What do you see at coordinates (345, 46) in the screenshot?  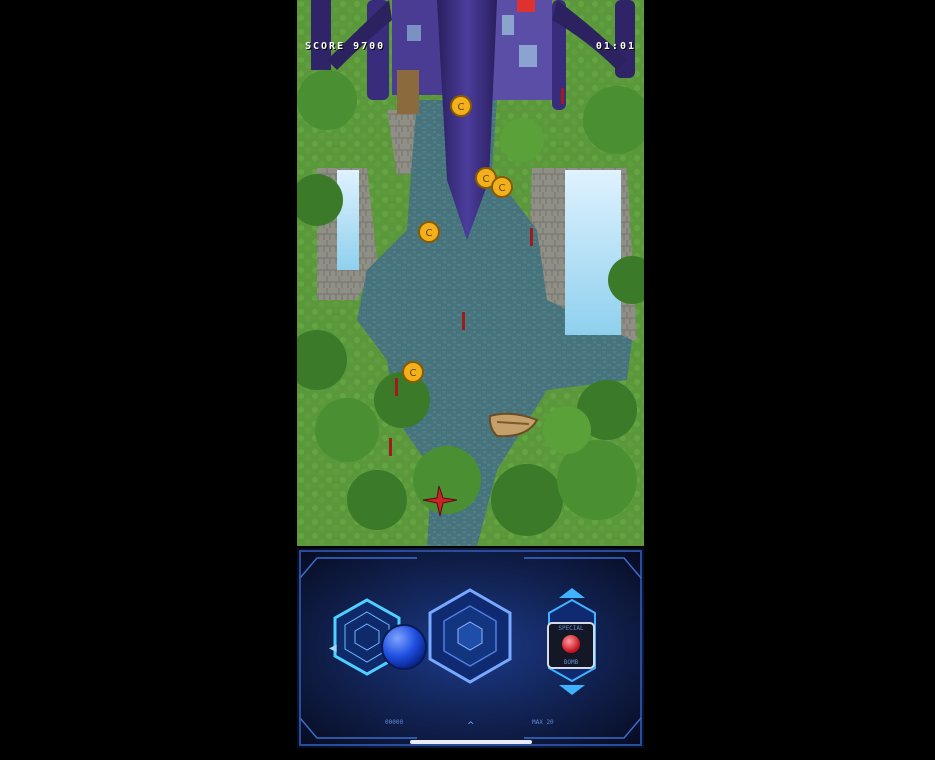 I see `score-display: SCORE 9700` at bounding box center [345, 46].